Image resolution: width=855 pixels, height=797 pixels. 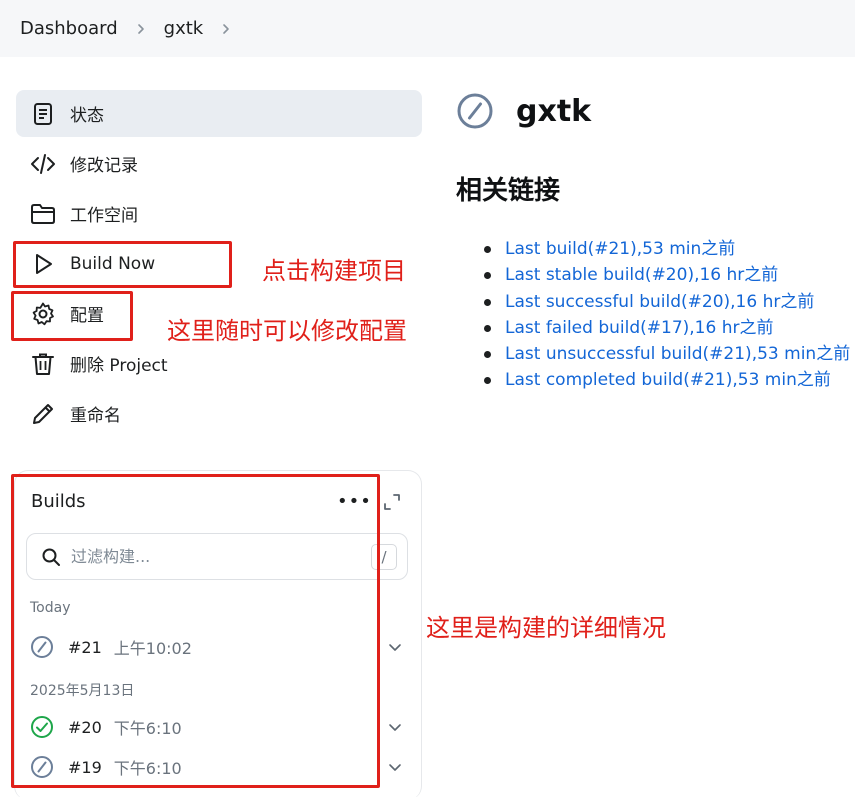 What do you see at coordinates (43, 364) in the screenshot?
I see `trash-icon` at bounding box center [43, 364].